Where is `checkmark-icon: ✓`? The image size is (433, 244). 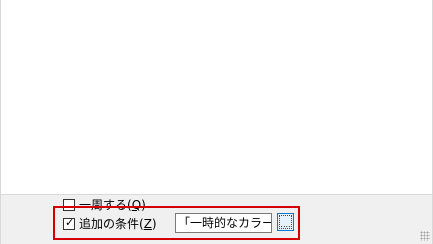
checkmark-icon: ✓ is located at coordinates (70, 222).